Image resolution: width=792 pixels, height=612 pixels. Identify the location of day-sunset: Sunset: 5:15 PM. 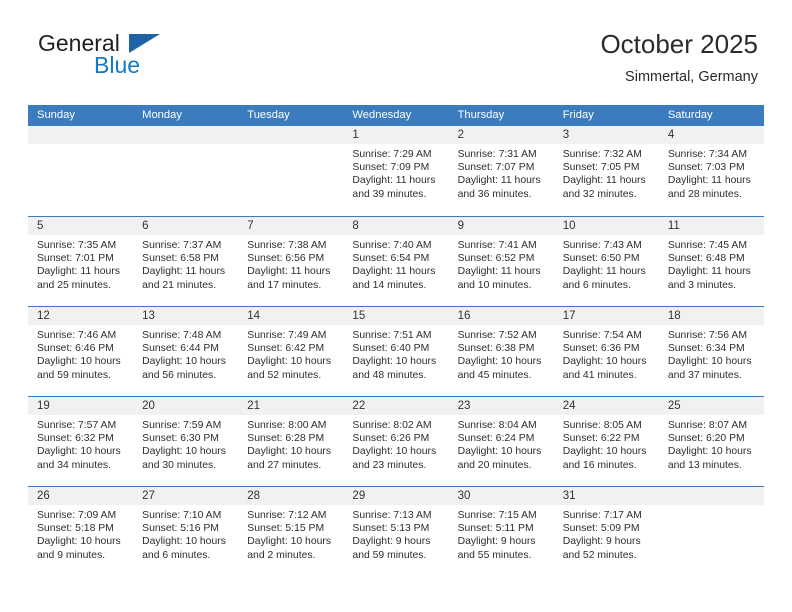
(286, 529).